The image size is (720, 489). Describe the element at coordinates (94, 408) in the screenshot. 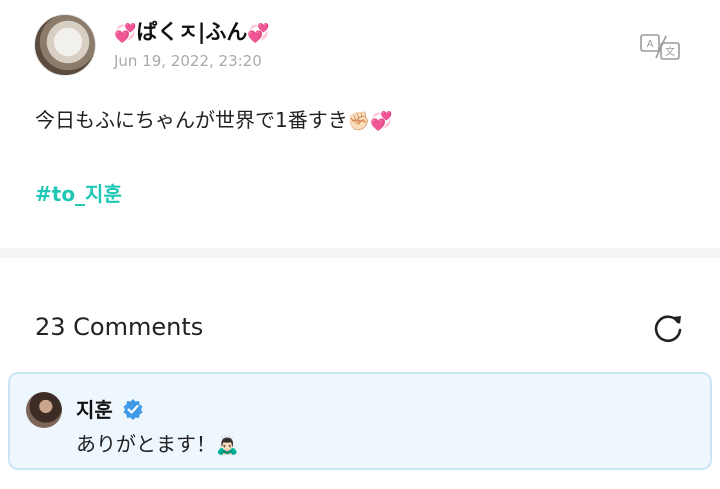

I see `commenter-name: 지훈` at that location.